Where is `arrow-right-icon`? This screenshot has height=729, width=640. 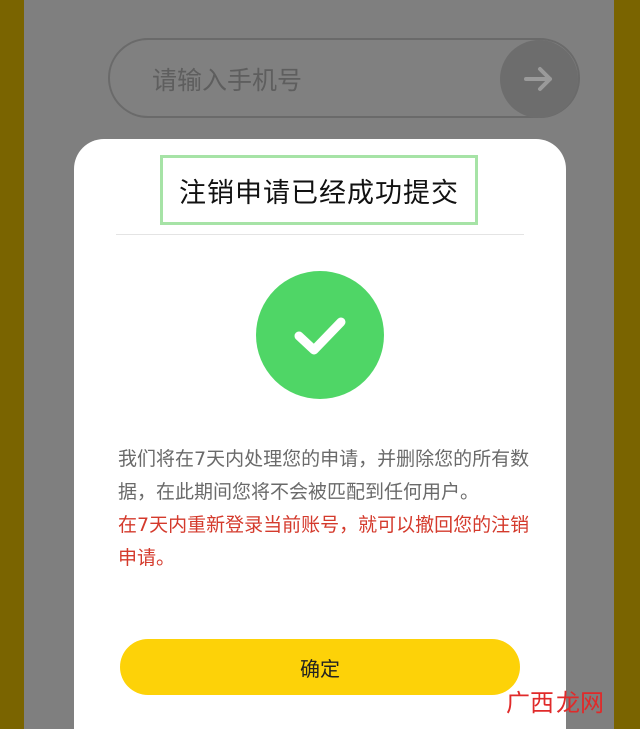
arrow-right-icon is located at coordinates (538, 79).